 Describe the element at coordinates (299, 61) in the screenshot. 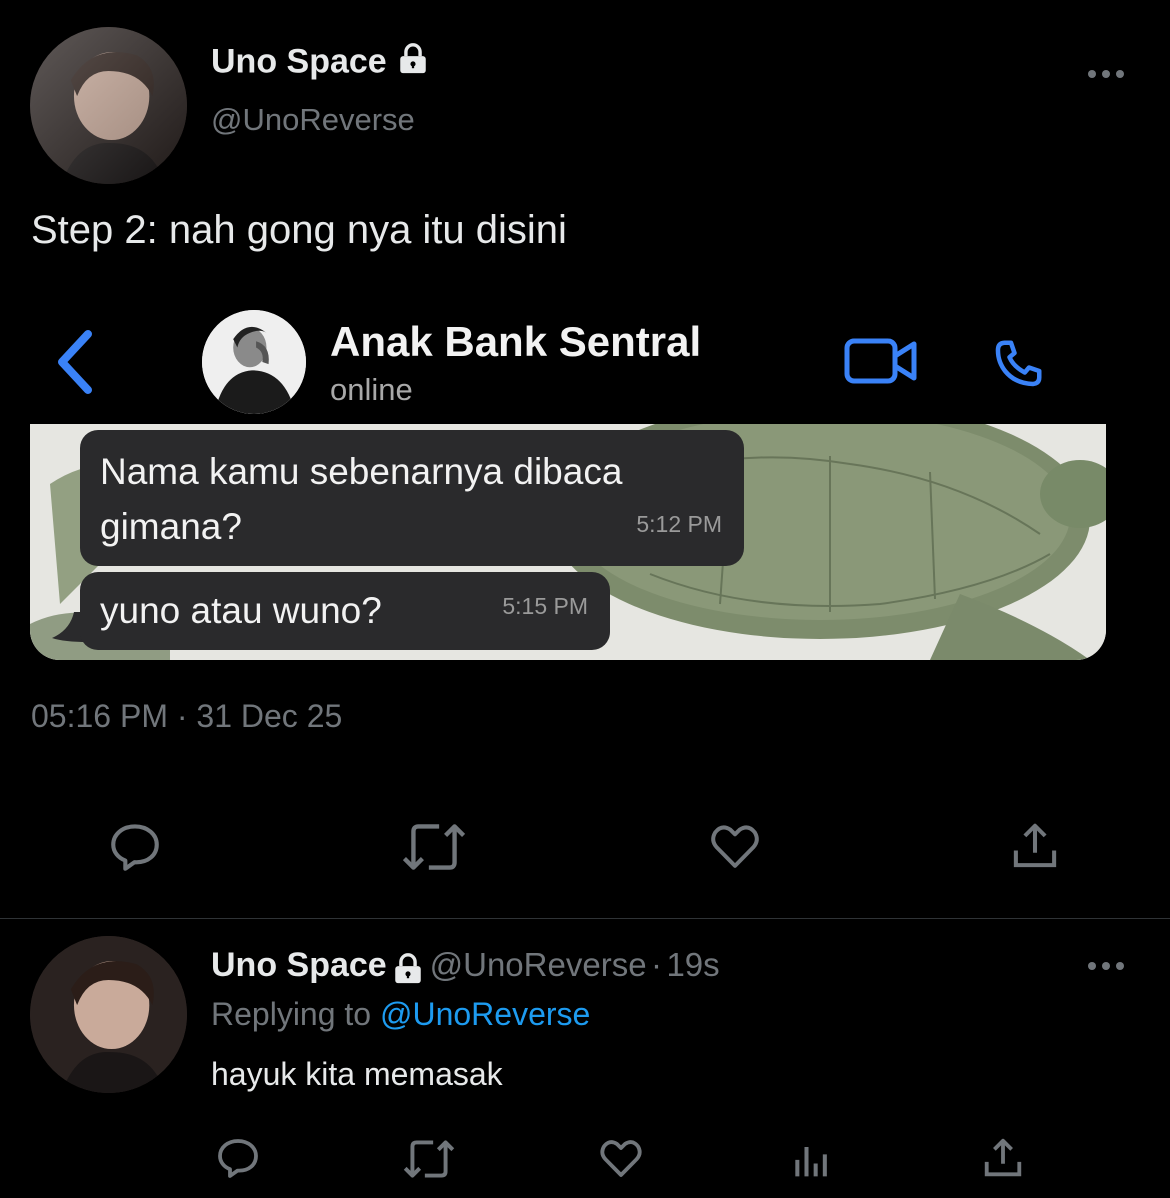

I see `author-name: Uno Space` at that location.